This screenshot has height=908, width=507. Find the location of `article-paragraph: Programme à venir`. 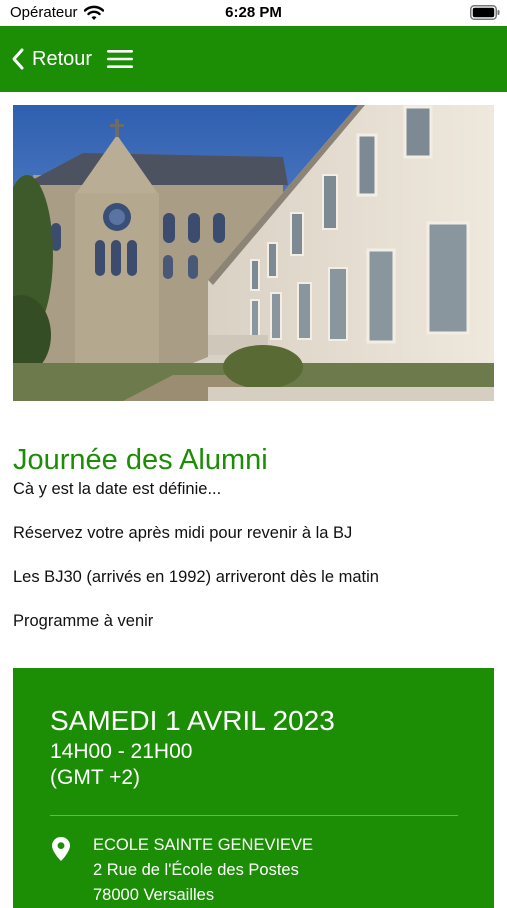

article-paragraph: Programme à venir is located at coordinates (83, 621).